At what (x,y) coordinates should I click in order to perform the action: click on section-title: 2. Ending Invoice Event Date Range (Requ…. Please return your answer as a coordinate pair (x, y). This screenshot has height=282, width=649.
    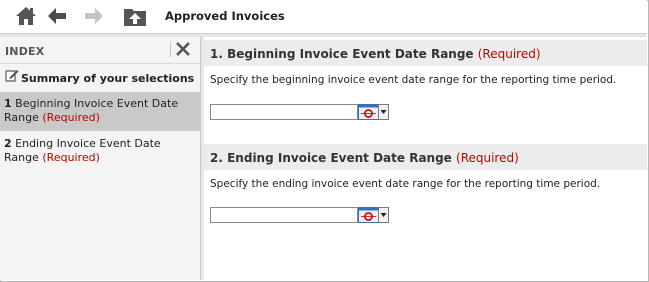
    Looking at the image, I should click on (364, 158).